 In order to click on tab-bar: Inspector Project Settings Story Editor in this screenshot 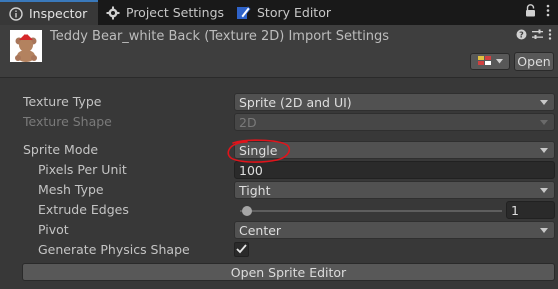, I will do `click(279, 12)`.